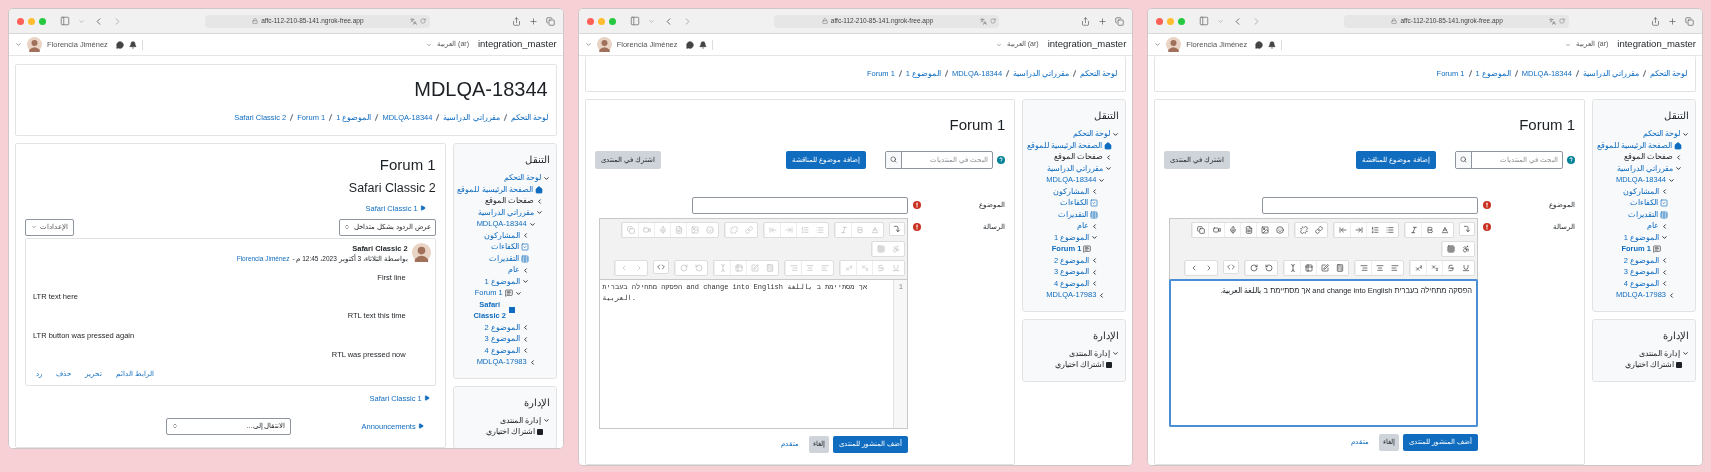 The image size is (1711, 472). Describe the element at coordinates (391, 188) in the screenshot. I see `discussion-title: Safari Classic 2` at that location.